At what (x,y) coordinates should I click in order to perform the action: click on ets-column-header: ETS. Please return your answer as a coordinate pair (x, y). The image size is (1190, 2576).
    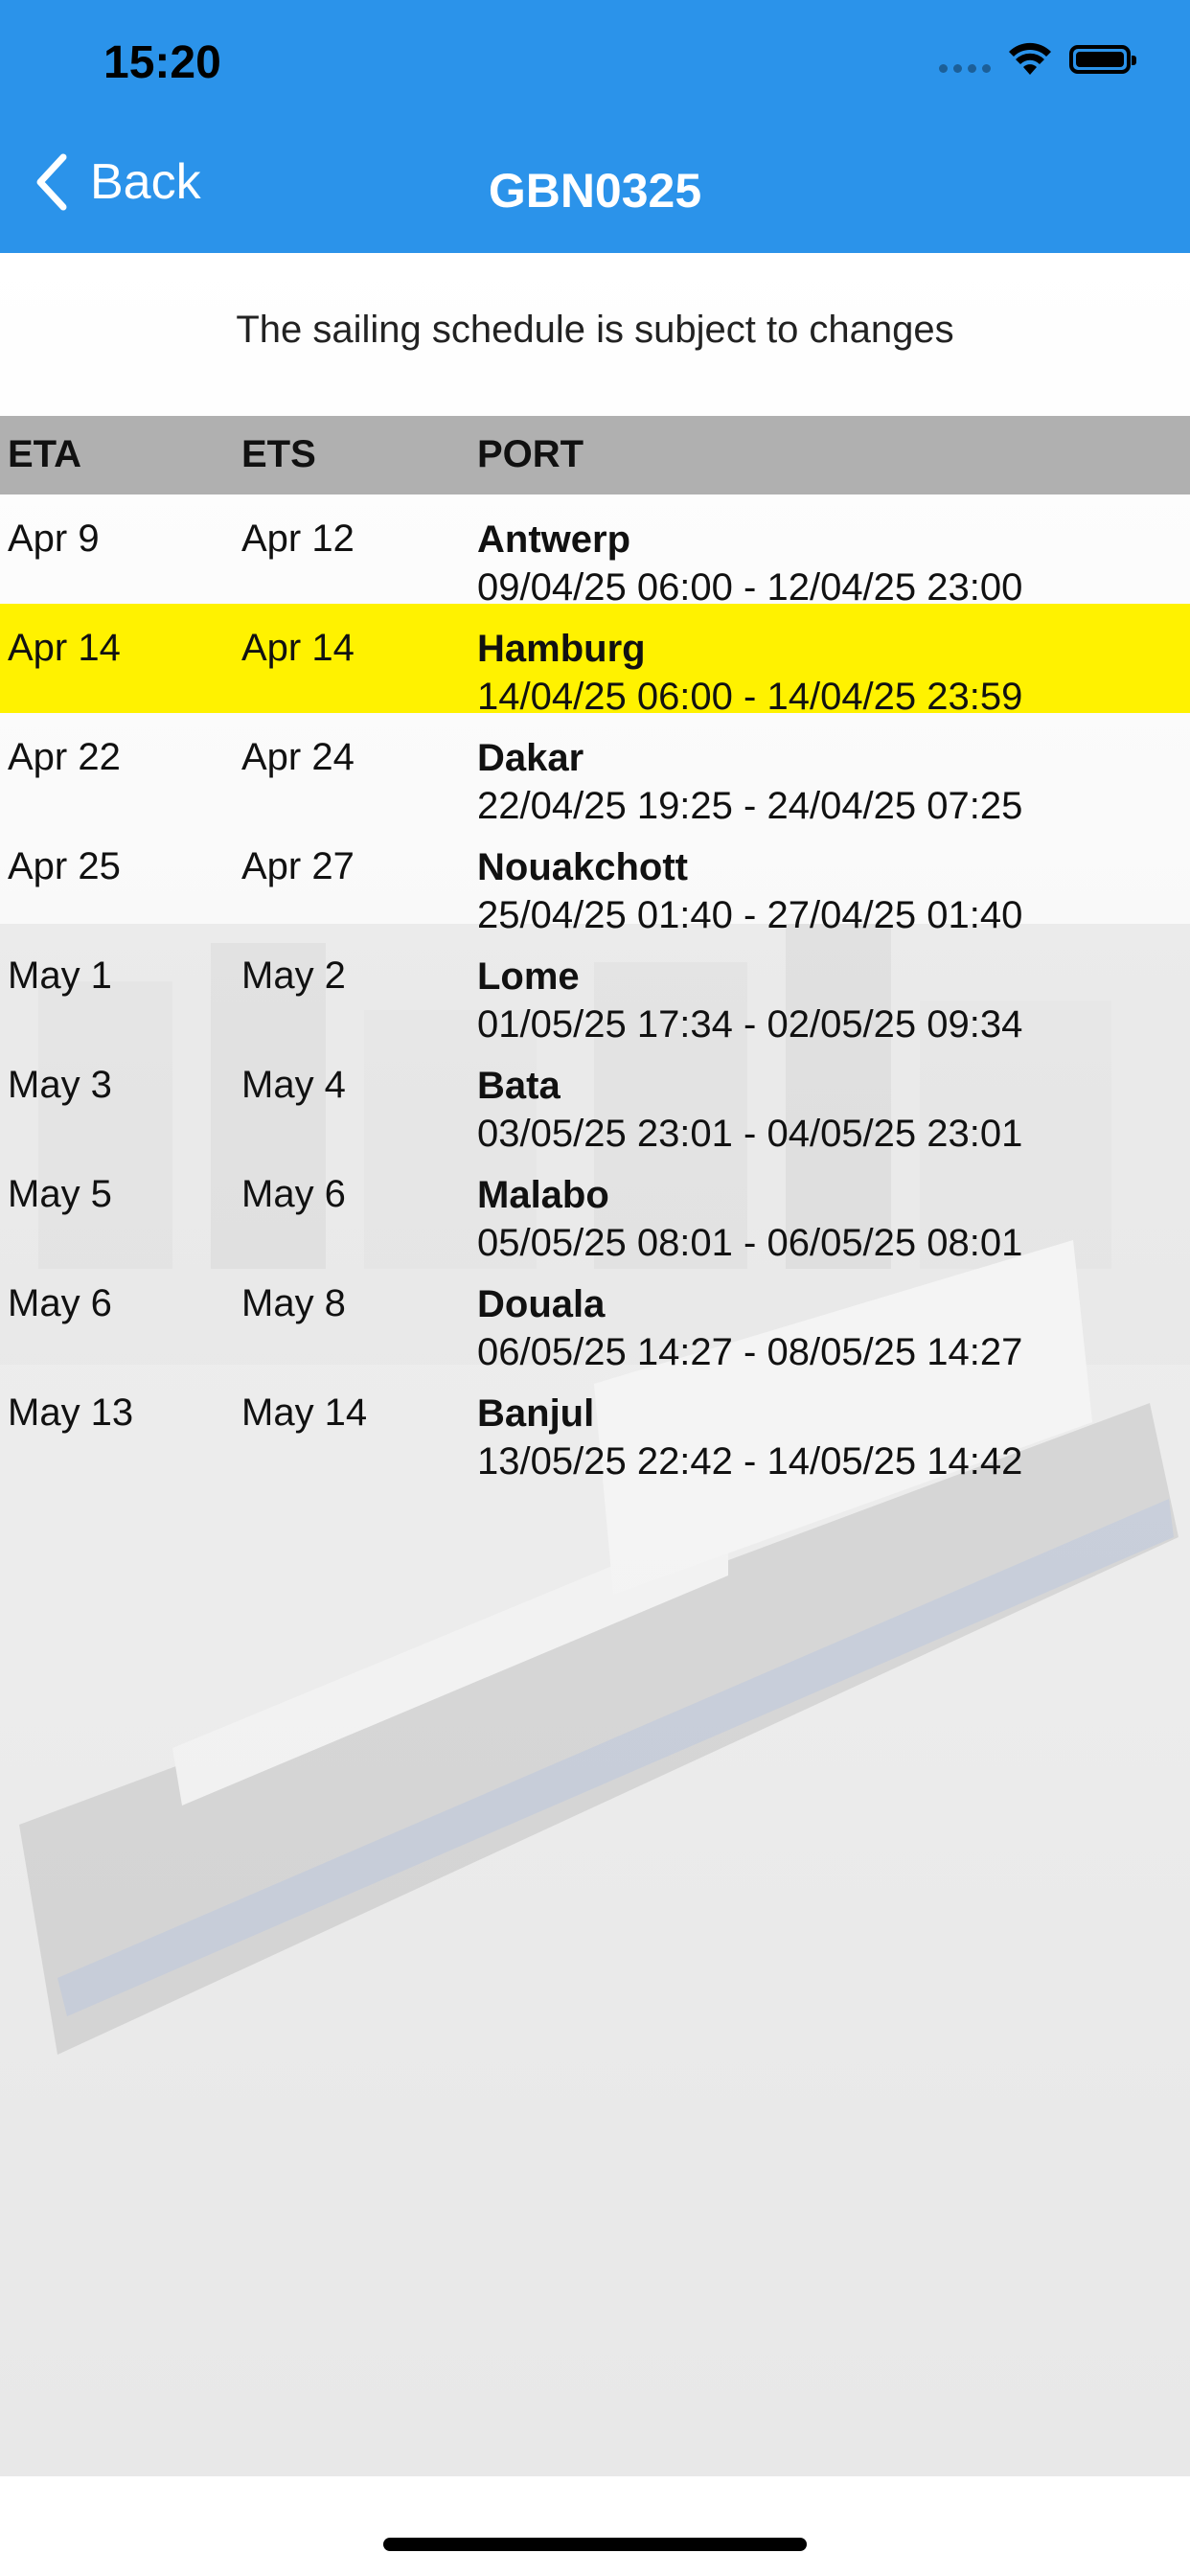
    Looking at the image, I should click on (279, 454).